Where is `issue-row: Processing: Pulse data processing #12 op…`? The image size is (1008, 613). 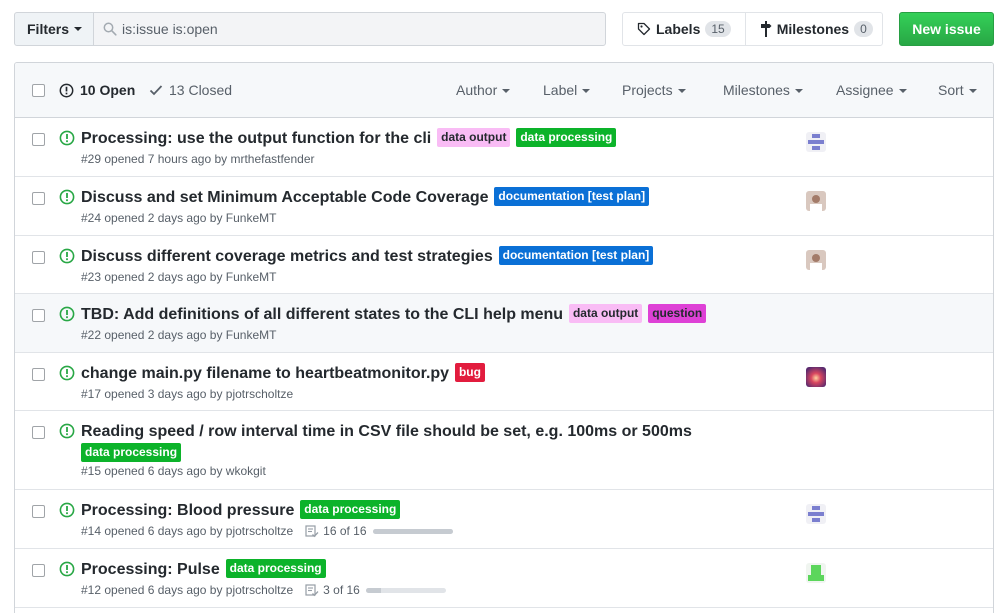 issue-row: Processing: Pulse data processing #12 op… is located at coordinates (504, 578).